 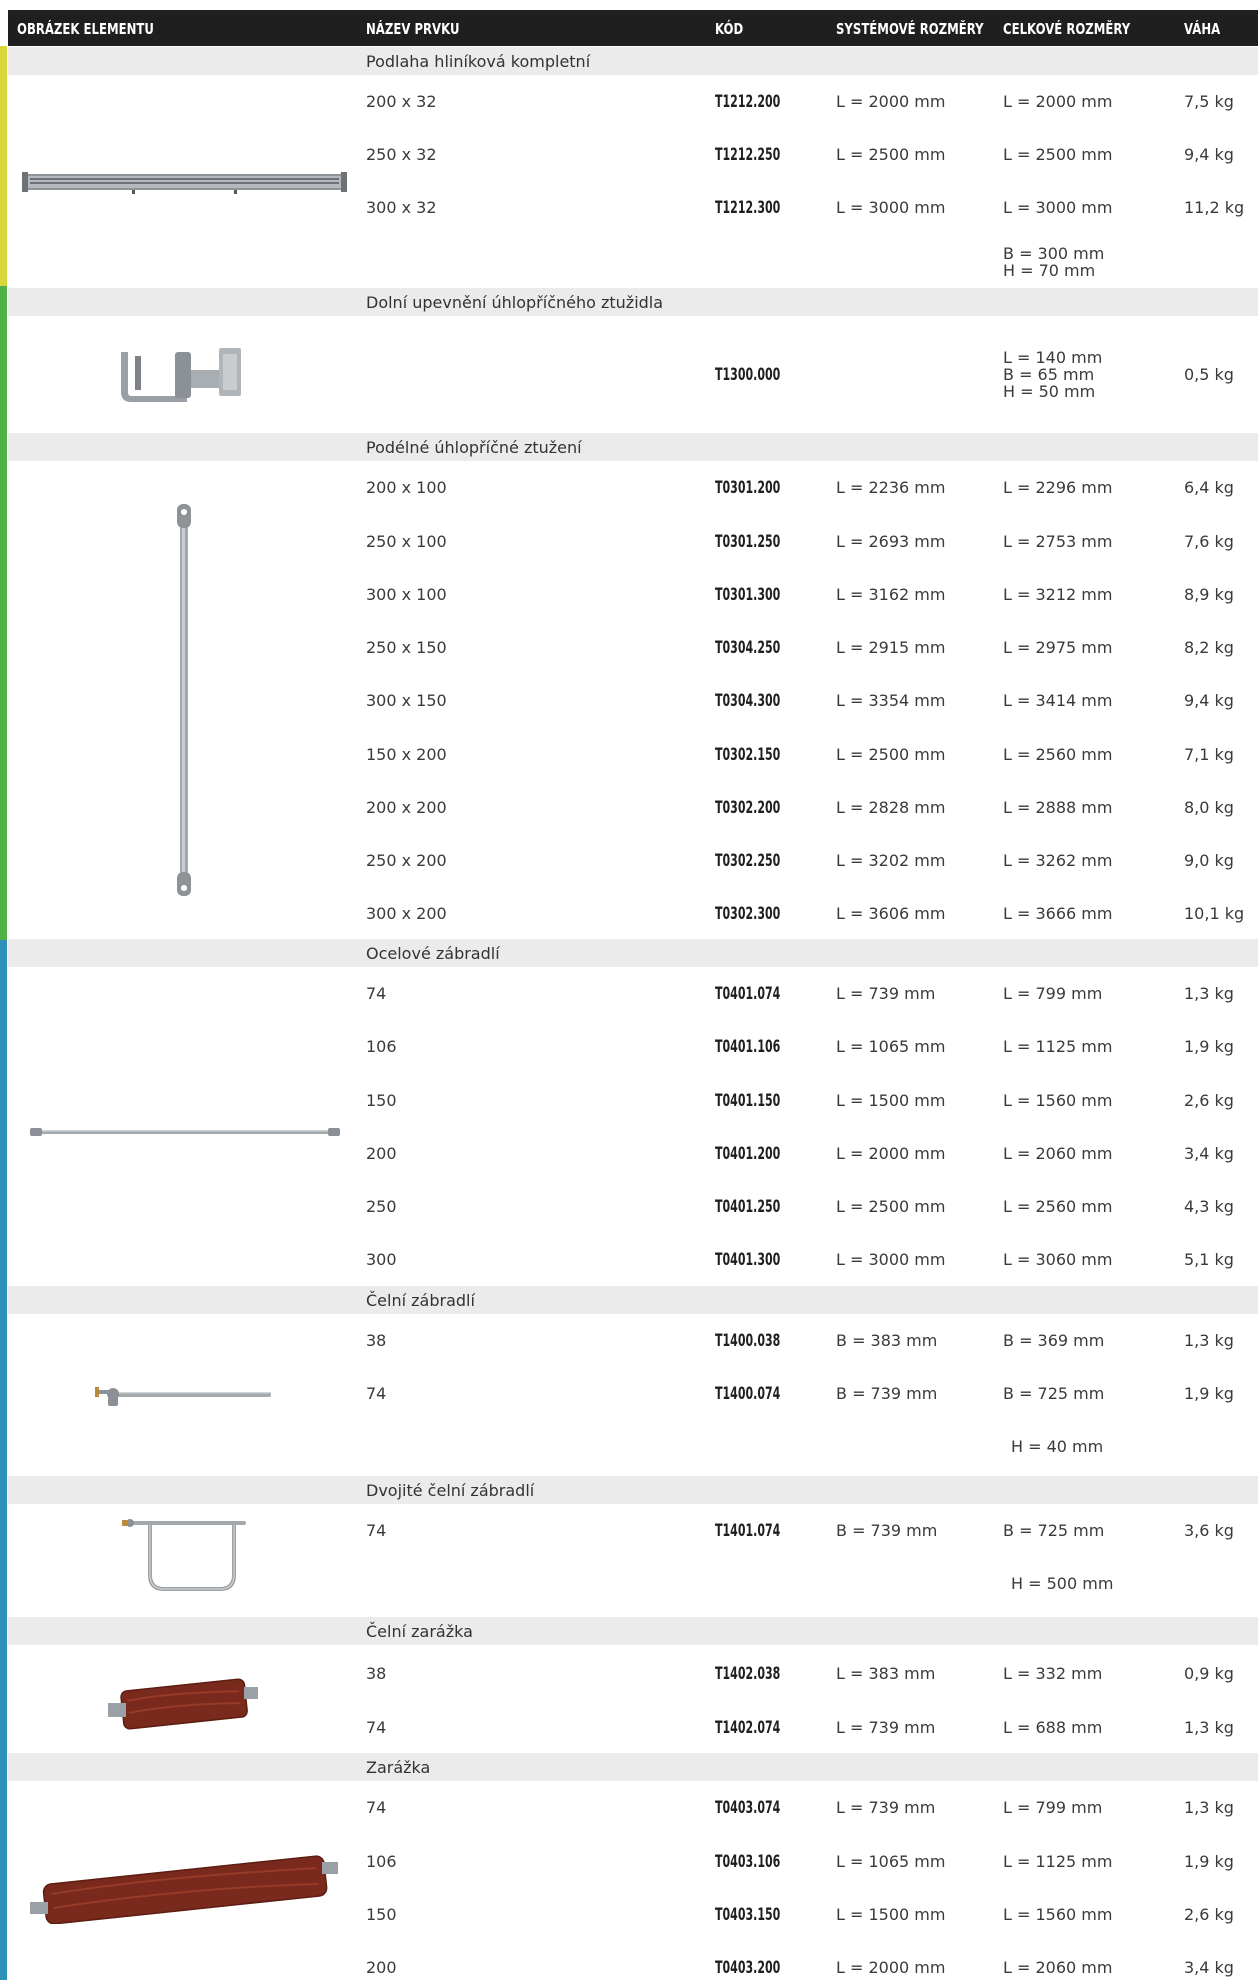 What do you see at coordinates (381, 1861) in the screenshot?
I see `name-cell: 106` at bounding box center [381, 1861].